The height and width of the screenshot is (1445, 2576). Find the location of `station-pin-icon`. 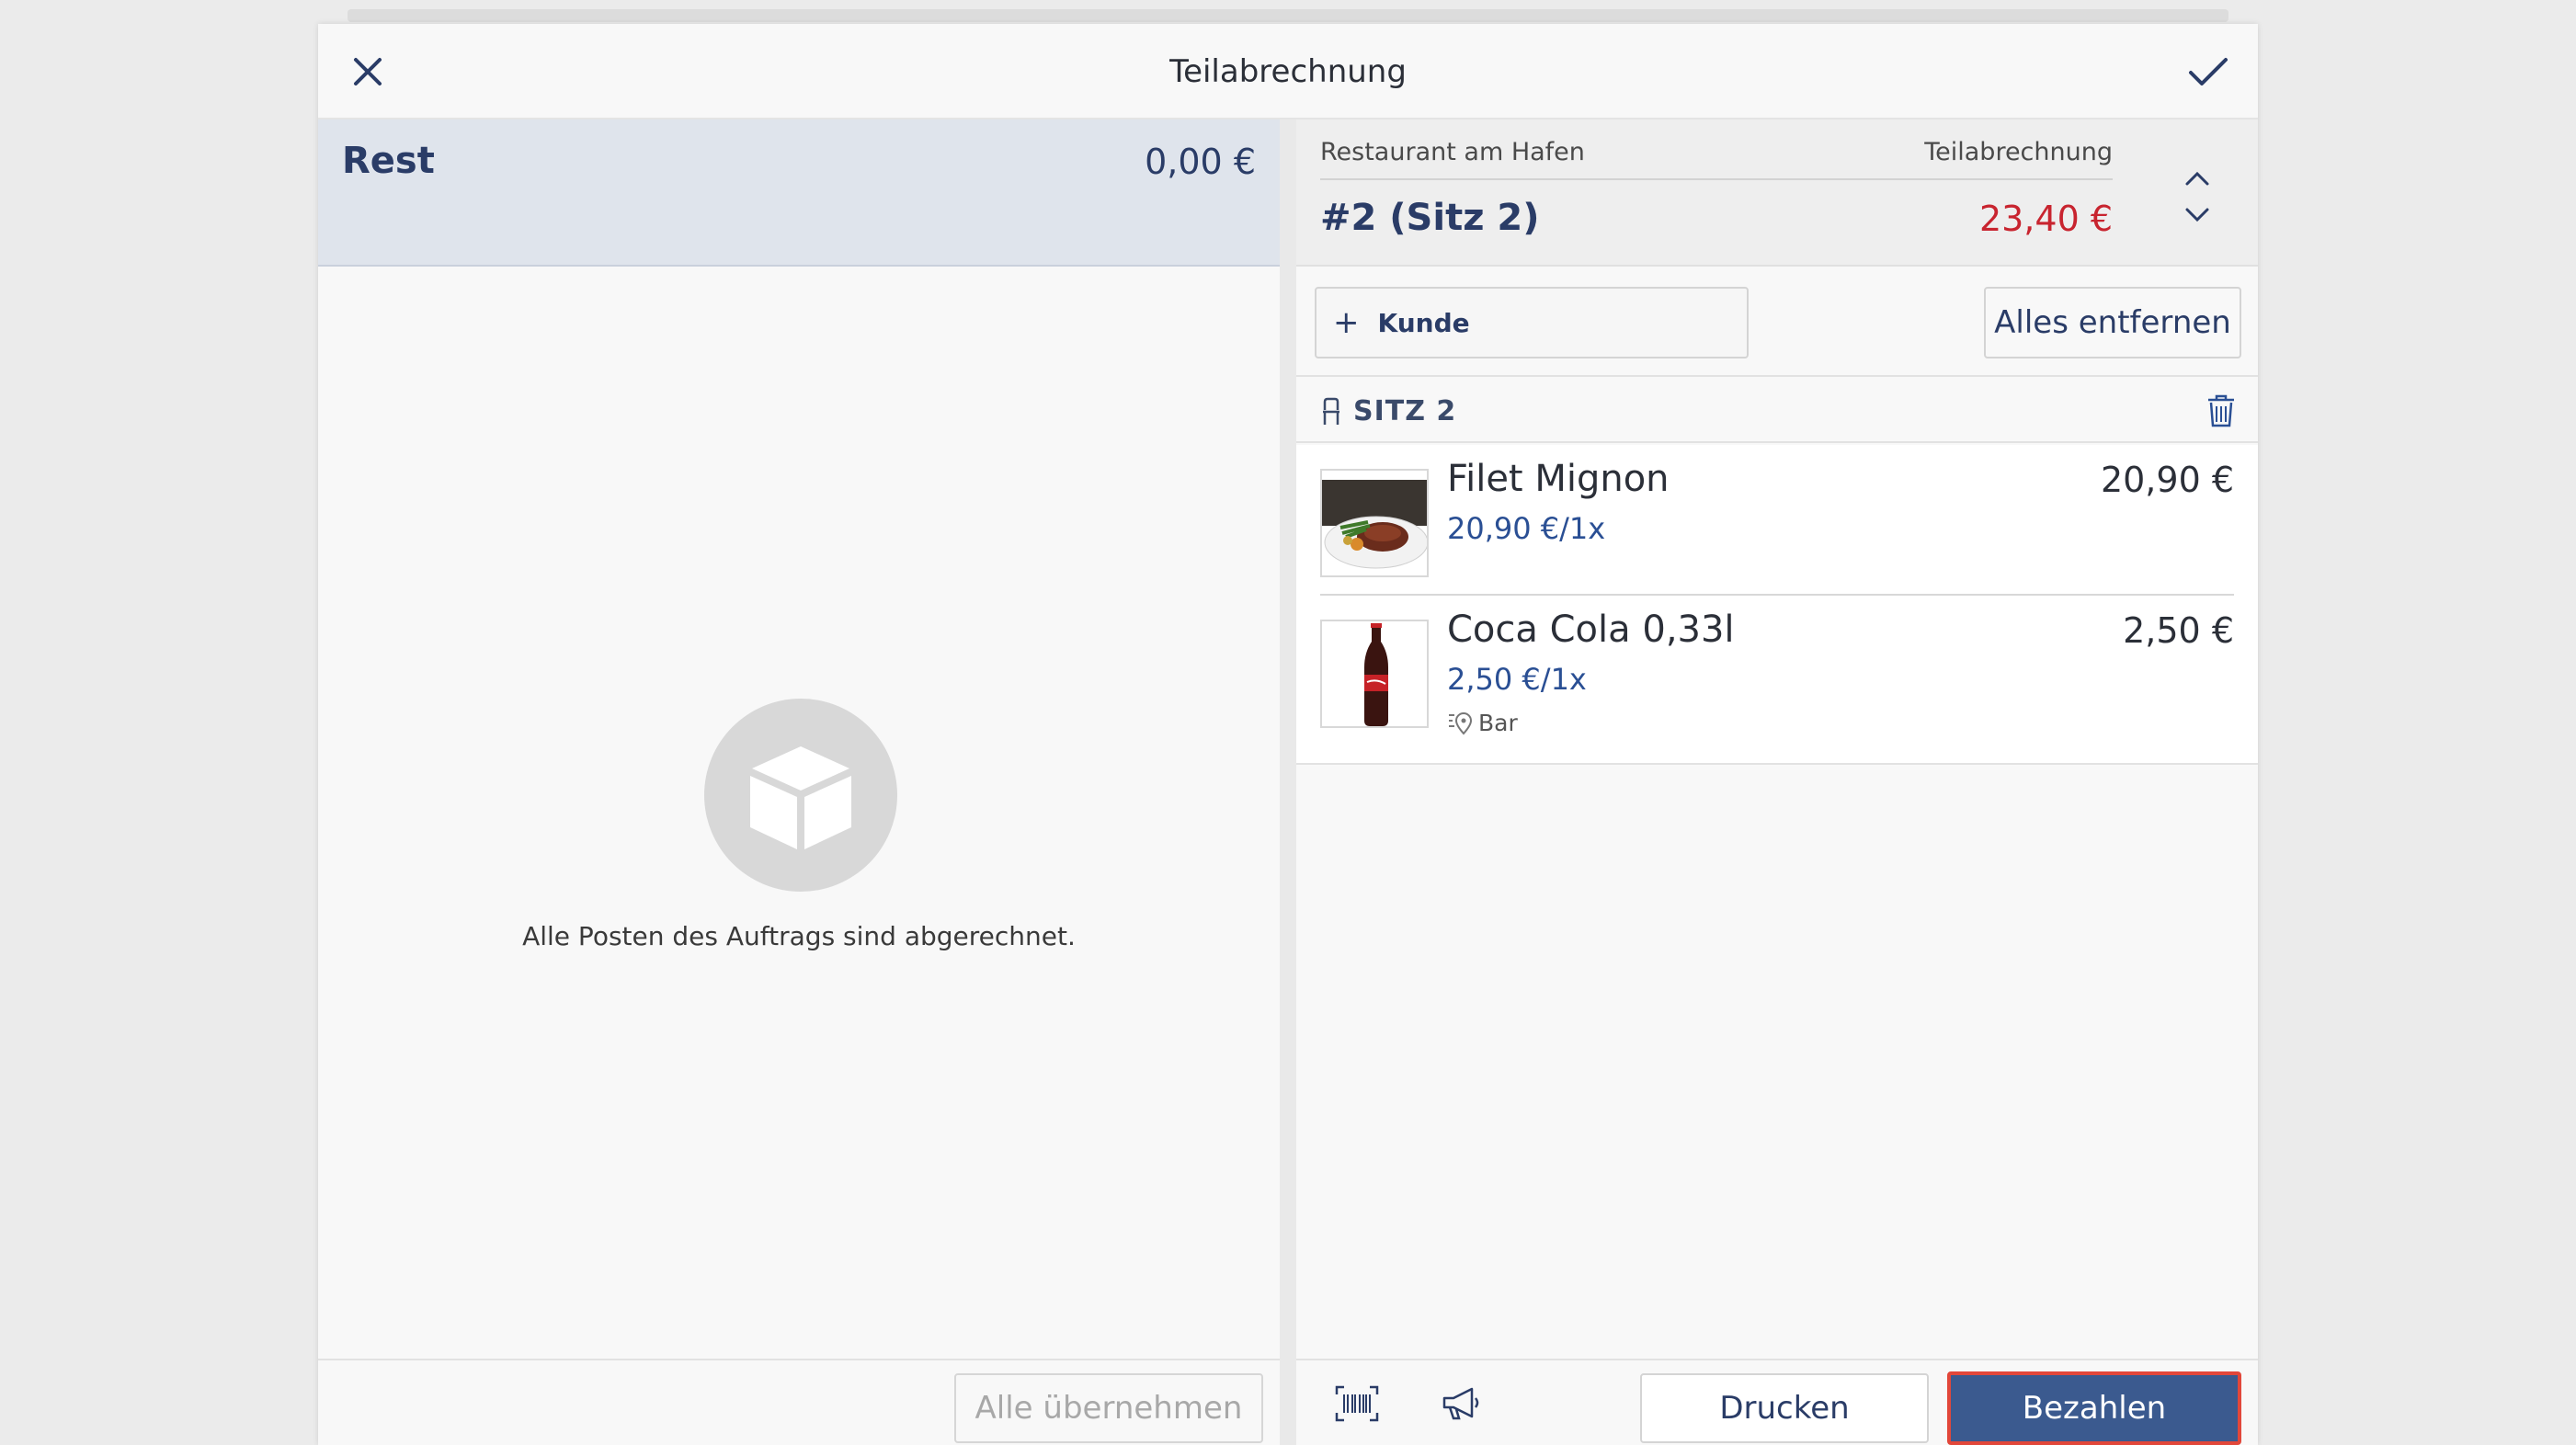

station-pin-icon is located at coordinates (1461, 723).